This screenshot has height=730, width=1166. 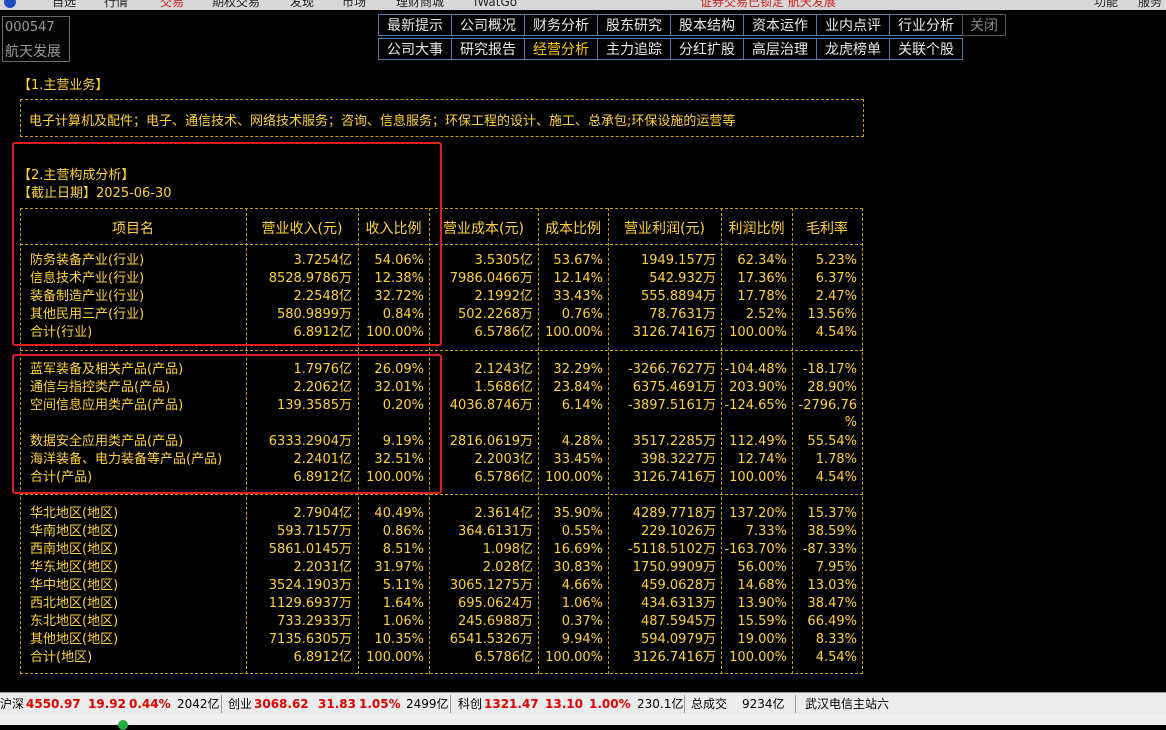 I want to click on table-cell: -3266.7627万, so click(x=672, y=369).